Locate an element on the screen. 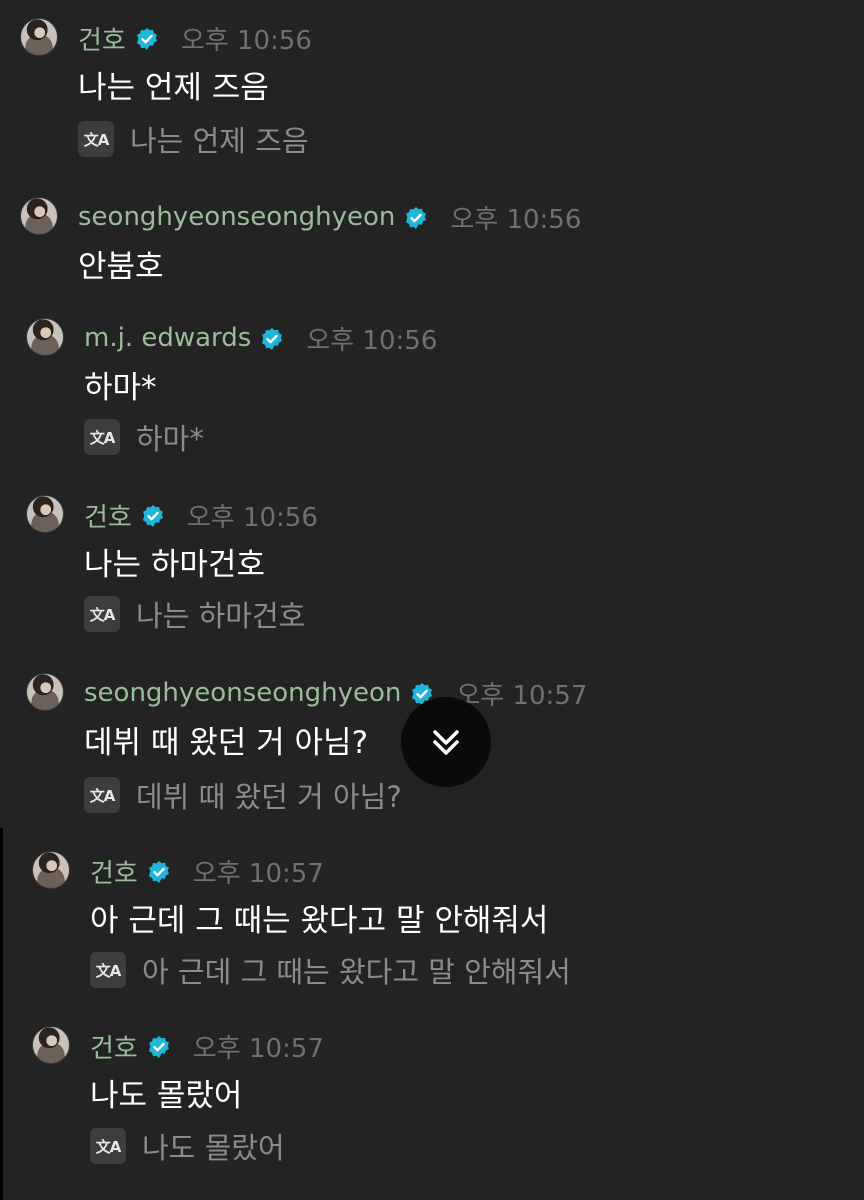 The image size is (864, 1200). chevrons-down-icon is located at coordinates (446, 742).